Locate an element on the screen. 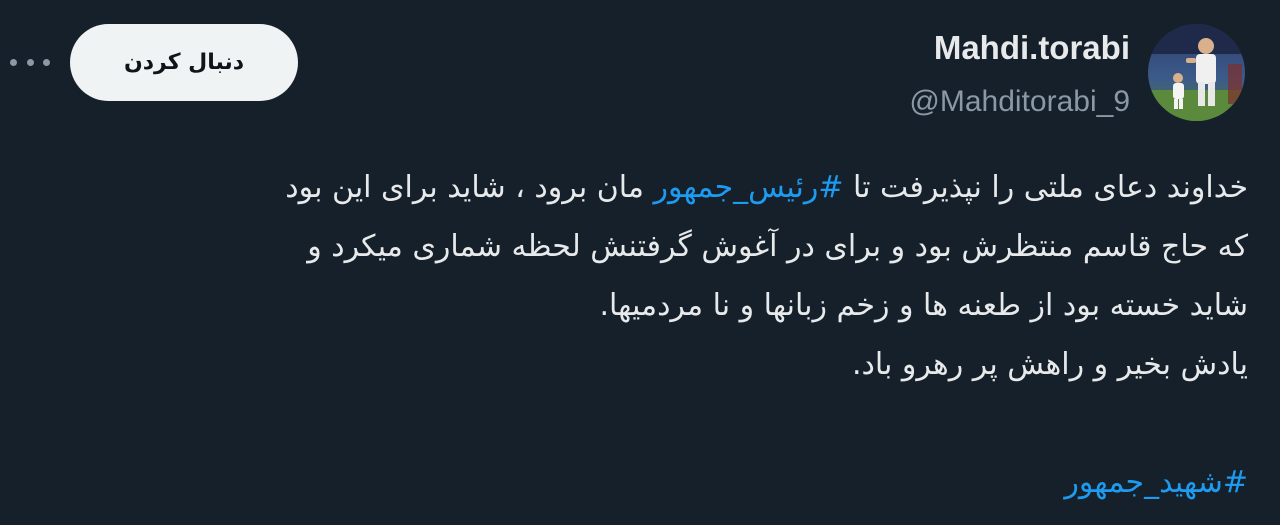 This screenshot has width=1280, height=525. display-name: Mahdi.torabi is located at coordinates (1019, 48).